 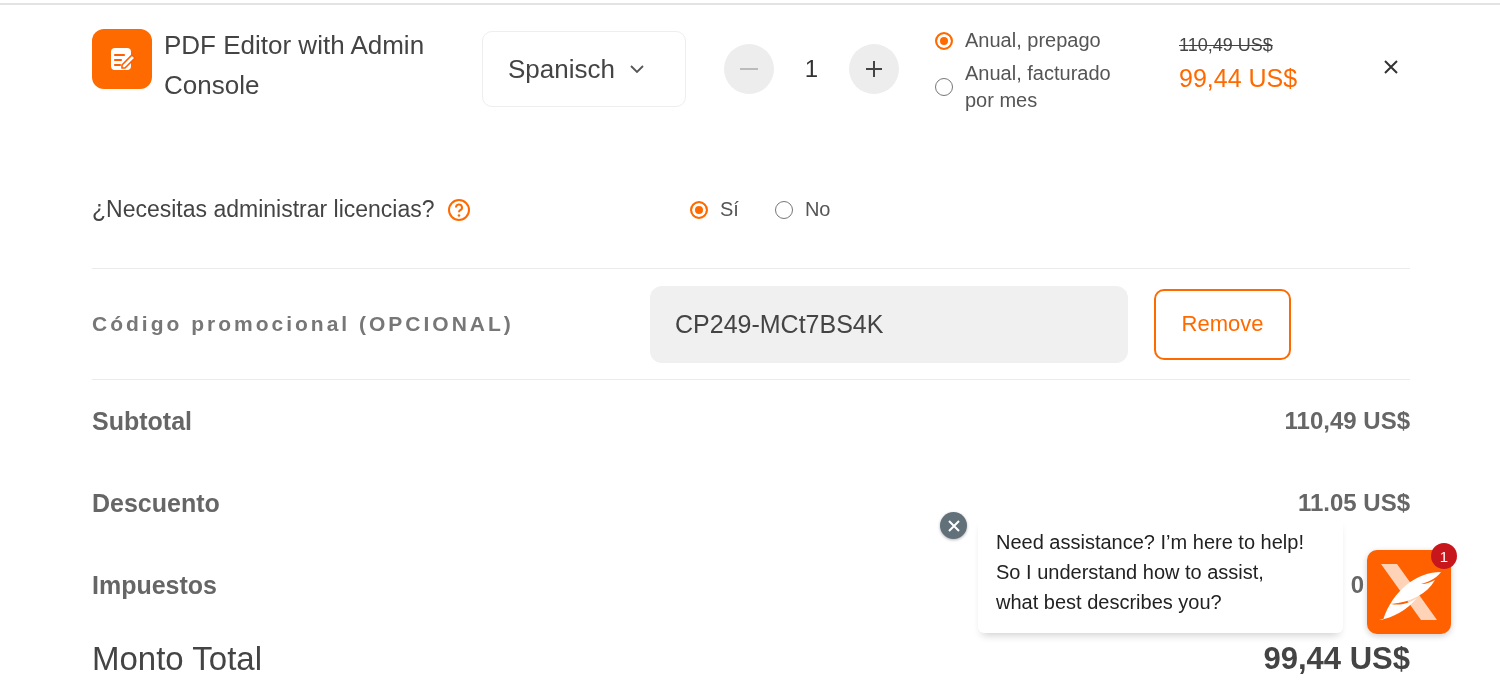 I want to click on total-label: Monto Total, so click(x=177, y=659).